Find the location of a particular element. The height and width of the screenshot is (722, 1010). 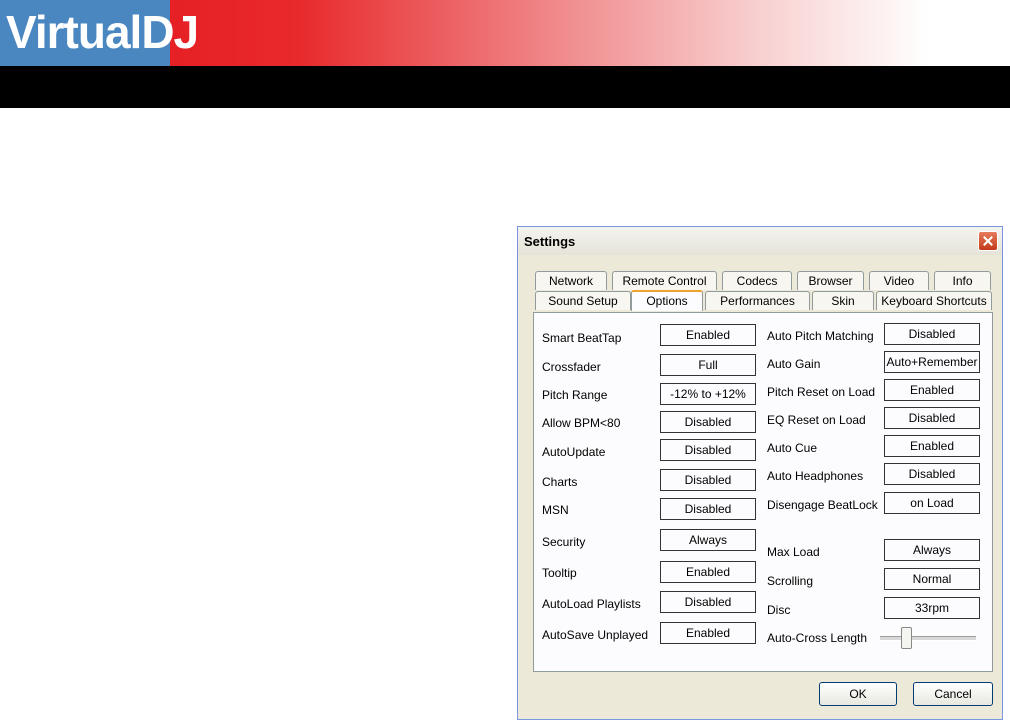

autoload-playlists-button: Disabled is located at coordinates (708, 602).